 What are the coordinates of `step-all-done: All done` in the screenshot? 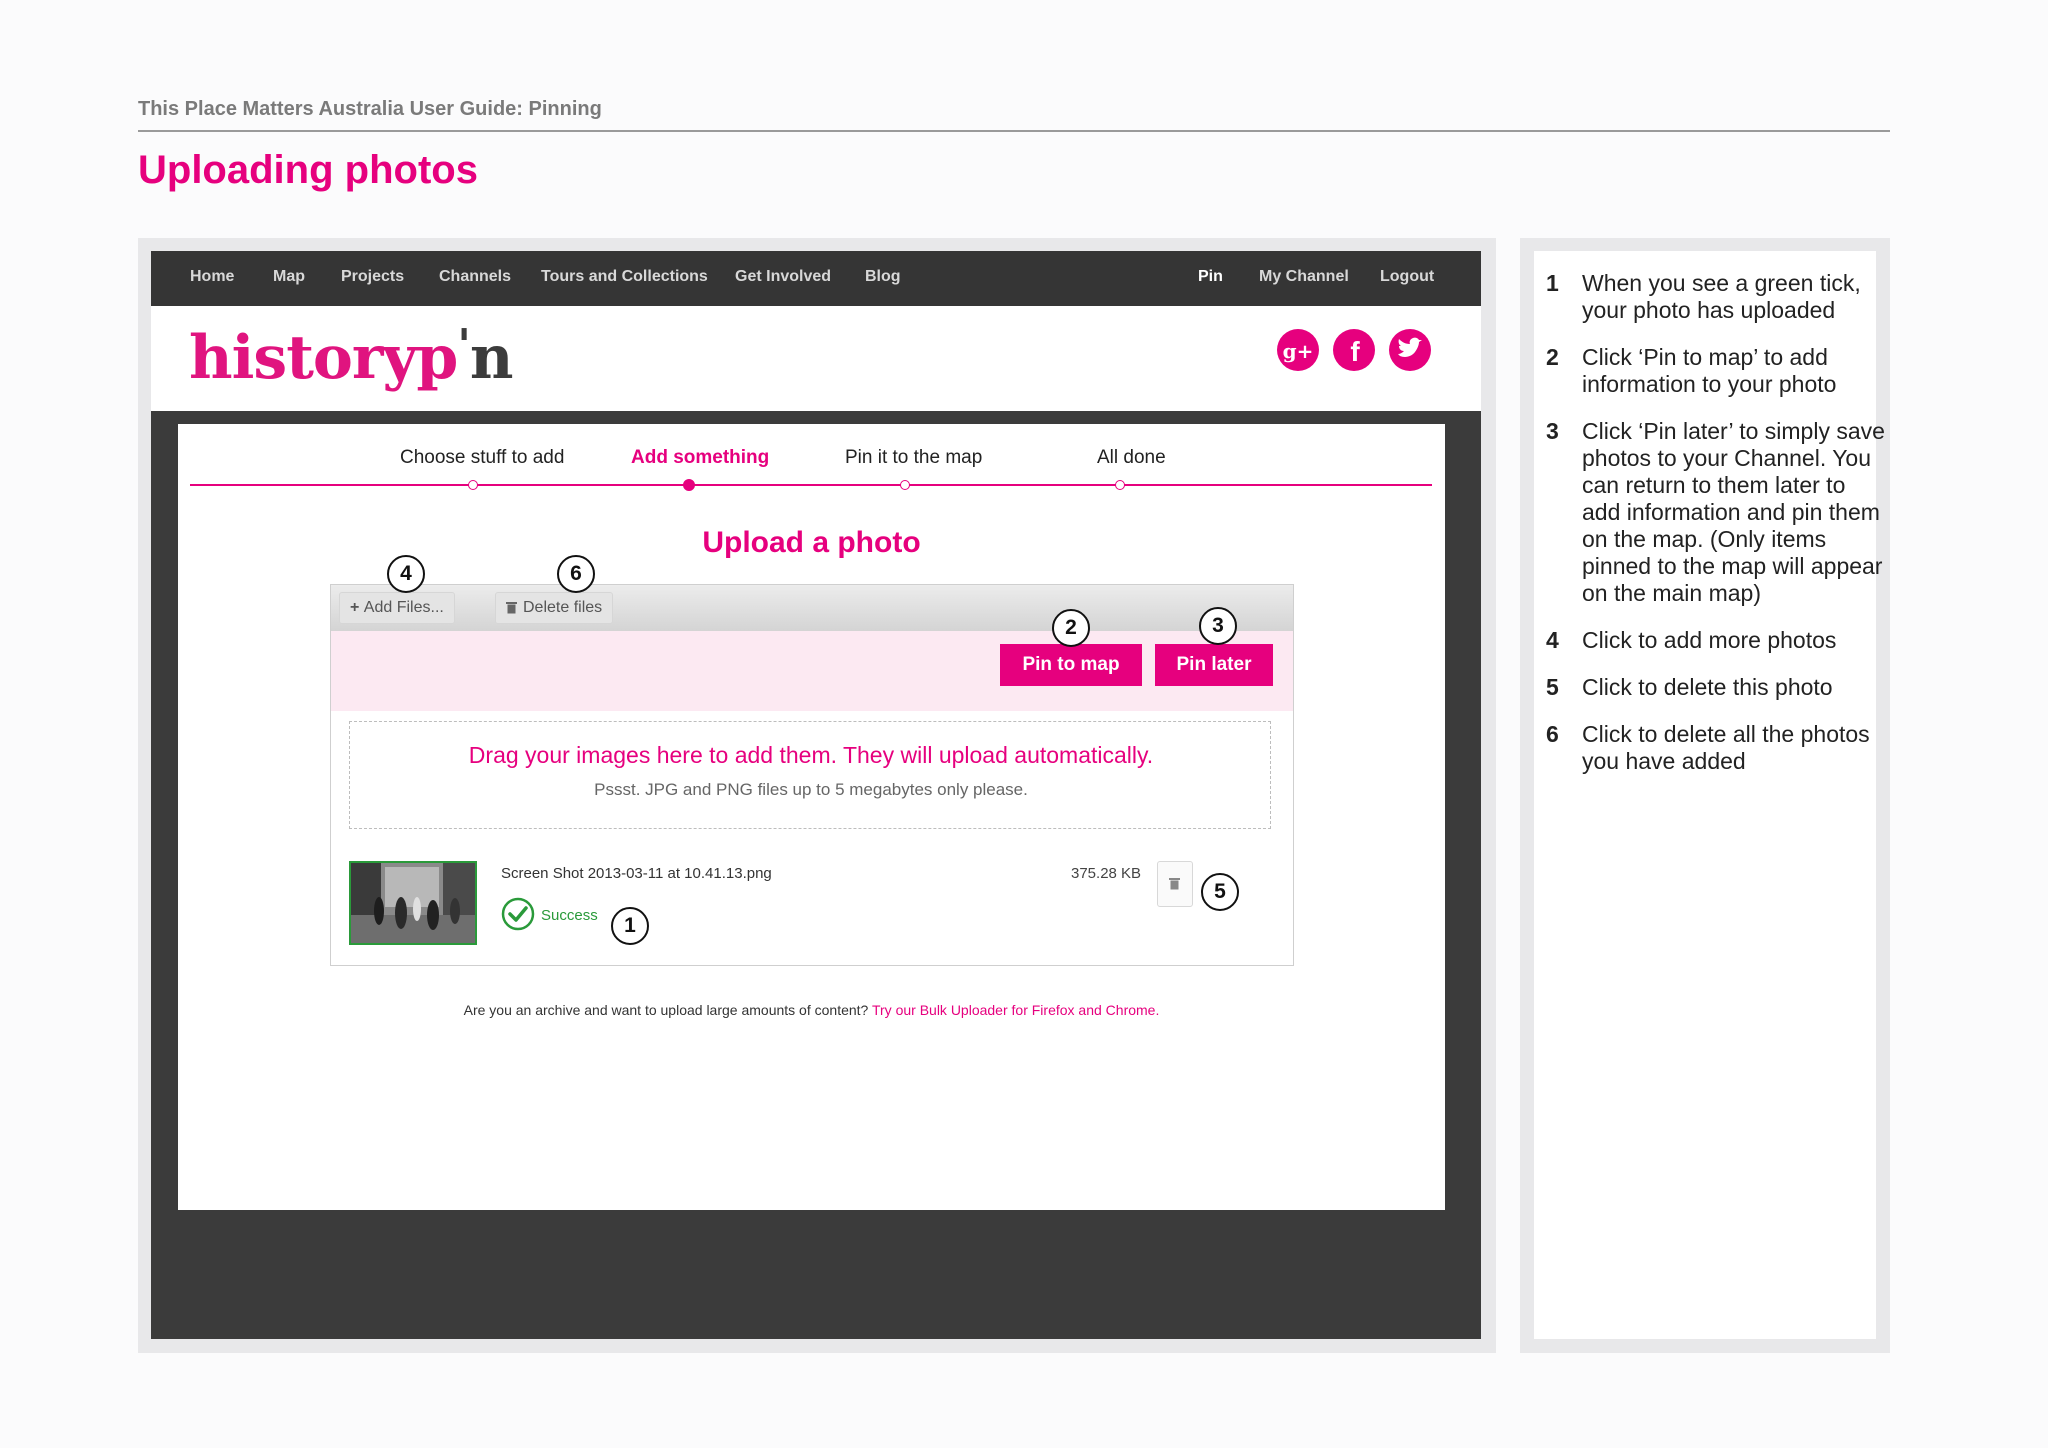 It's located at (1131, 458).